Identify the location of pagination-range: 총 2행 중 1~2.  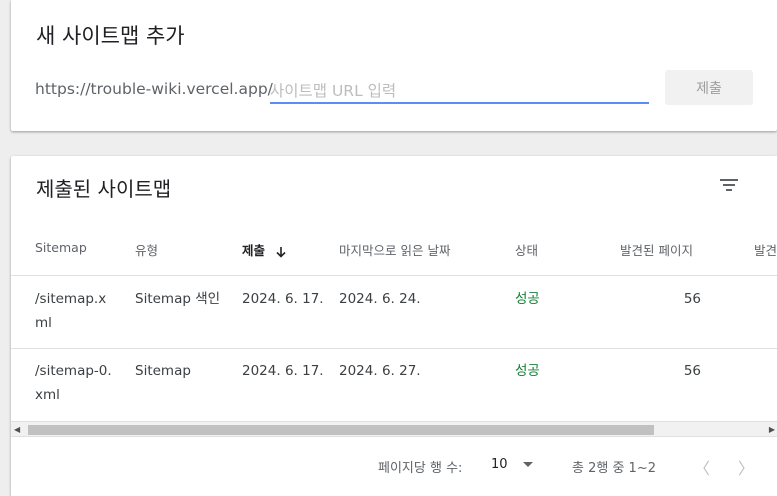
(614, 468).